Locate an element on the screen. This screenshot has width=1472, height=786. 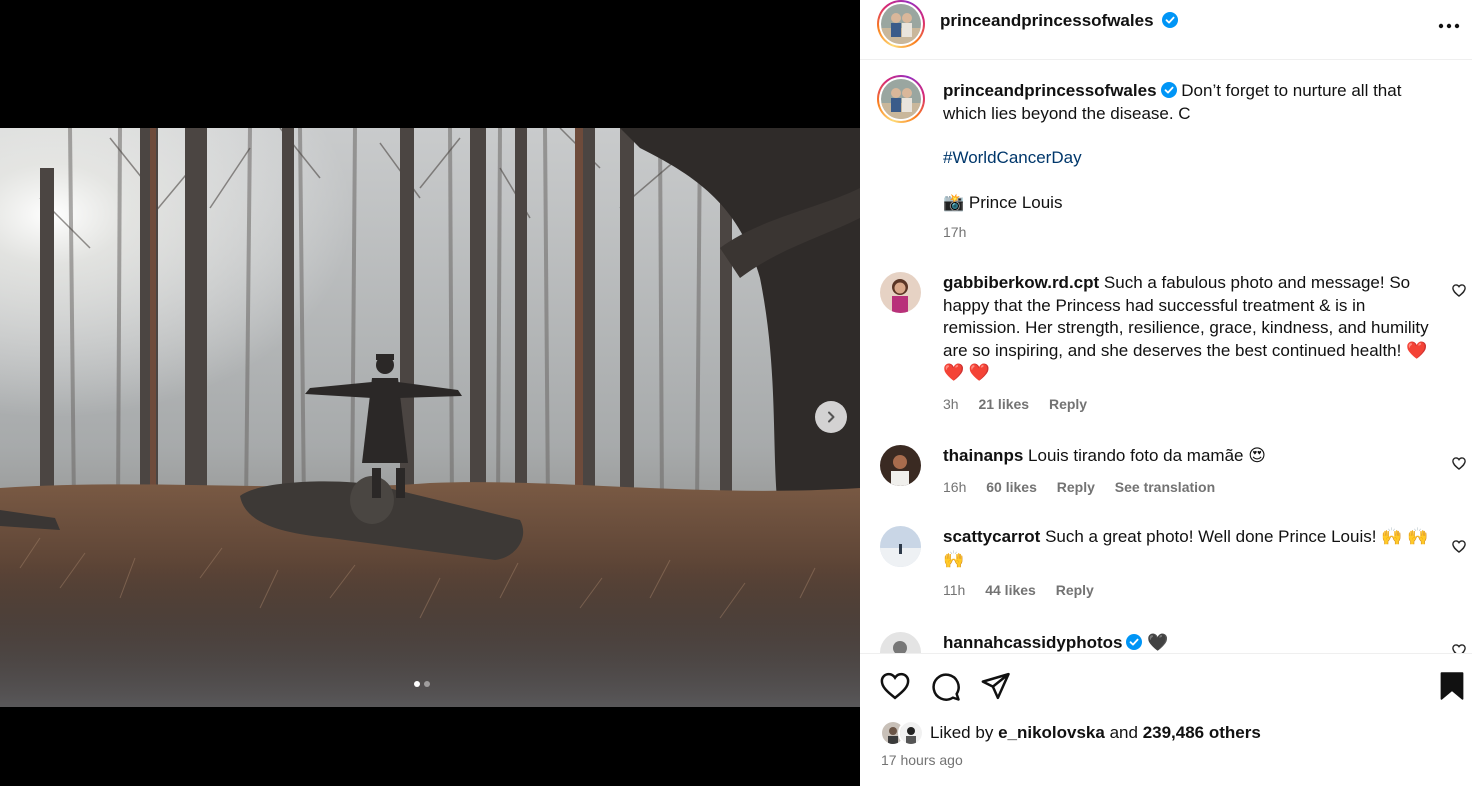
hashtag-link: #WorldCancerDay is located at coordinates (1012, 157).